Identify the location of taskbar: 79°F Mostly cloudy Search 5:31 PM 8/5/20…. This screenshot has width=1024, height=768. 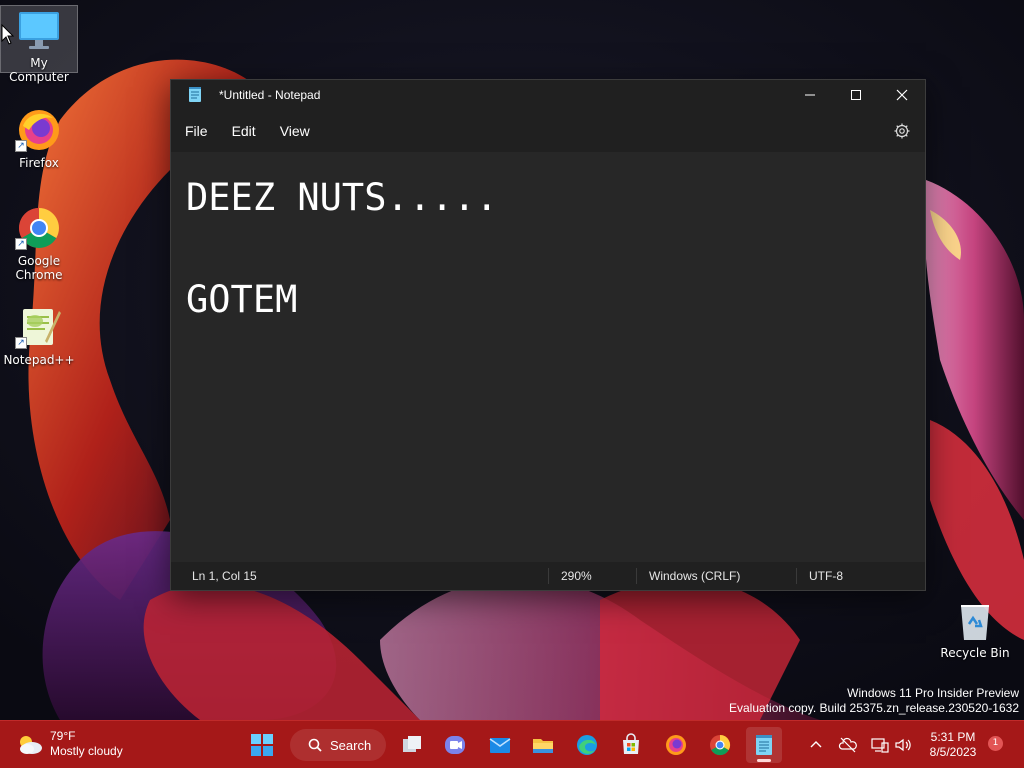
(512, 744).